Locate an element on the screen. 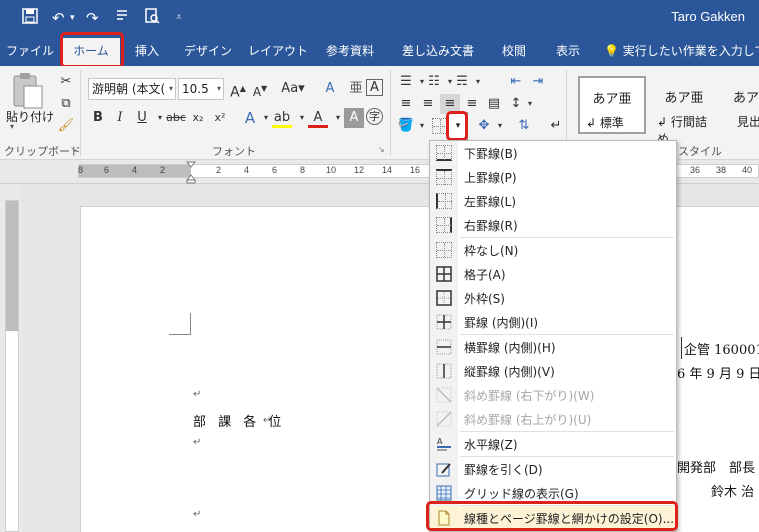 Image resolution: width=759 pixels, height=532 pixels. menu-item-label: 格子(A) is located at coordinates (485, 275).